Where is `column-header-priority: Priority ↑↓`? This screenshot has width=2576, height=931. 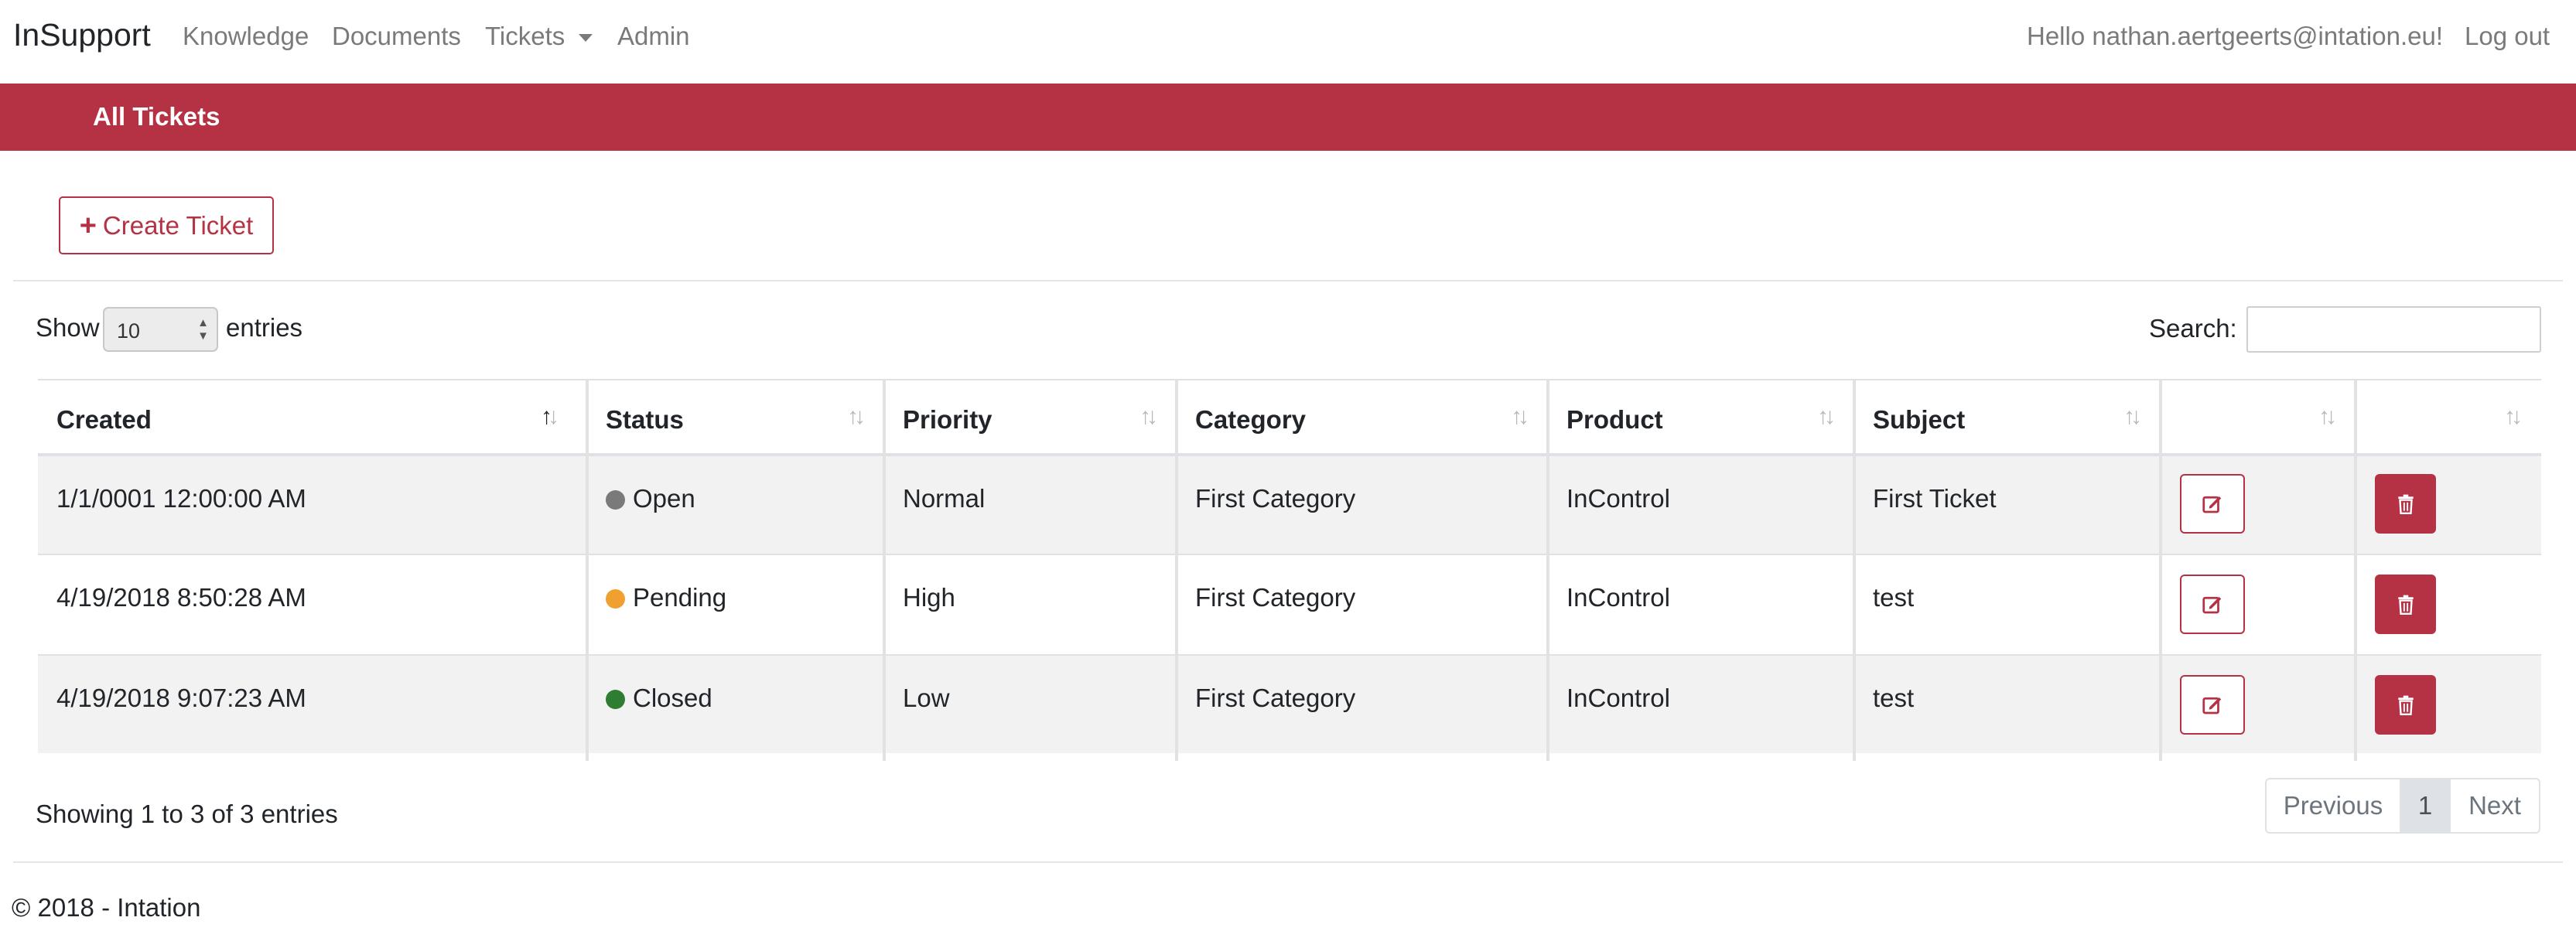
column-header-priority: Priority ↑↓ is located at coordinates (1030, 417).